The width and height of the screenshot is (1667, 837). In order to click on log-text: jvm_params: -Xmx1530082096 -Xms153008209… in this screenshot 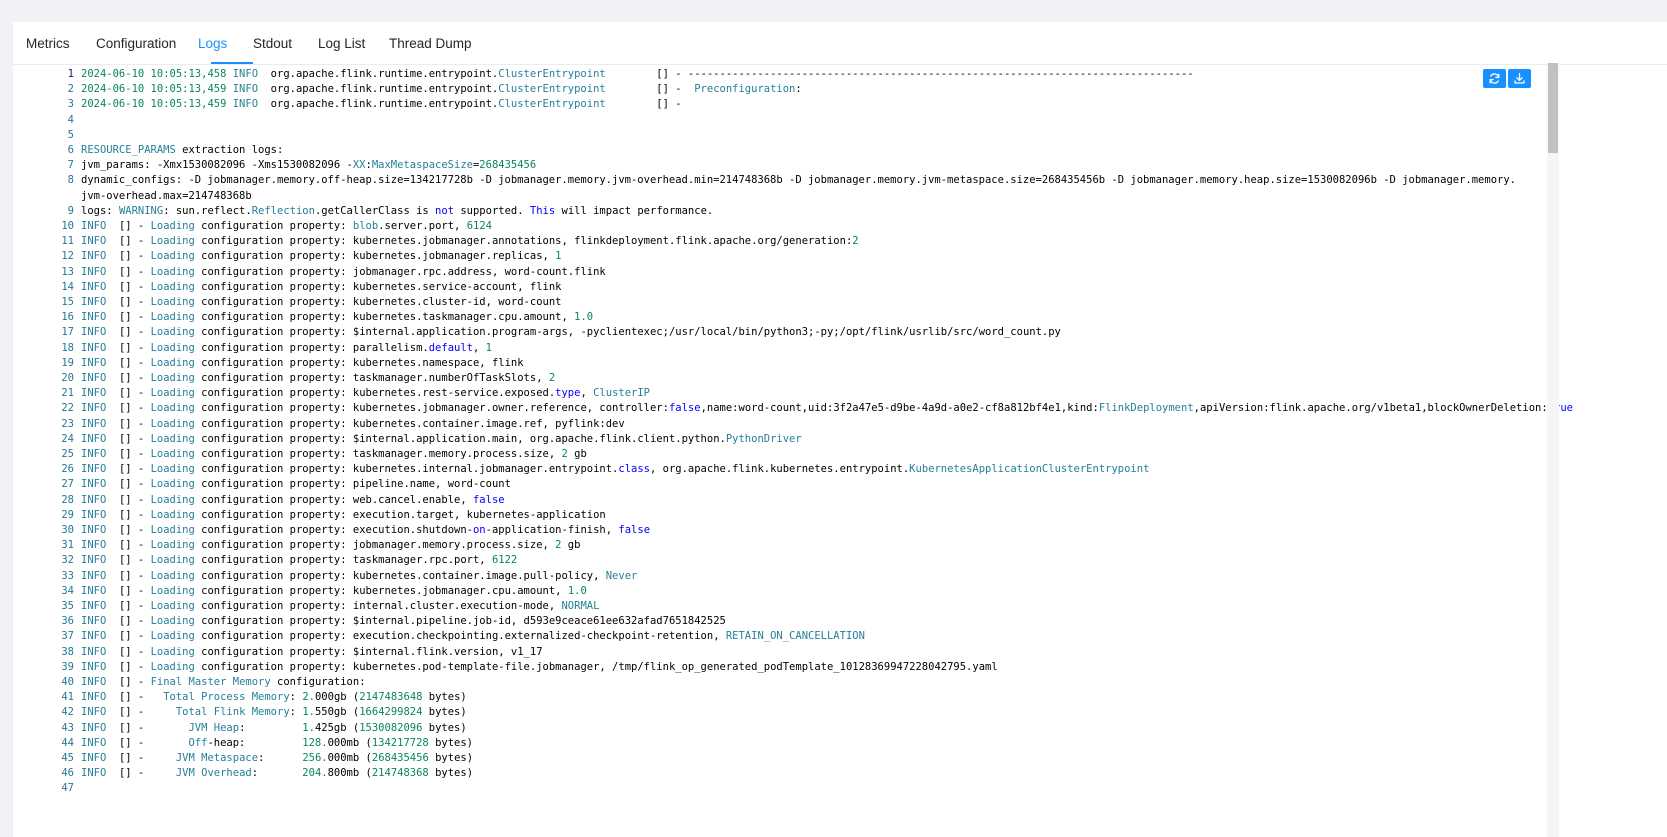, I will do `click(309, 165)`.